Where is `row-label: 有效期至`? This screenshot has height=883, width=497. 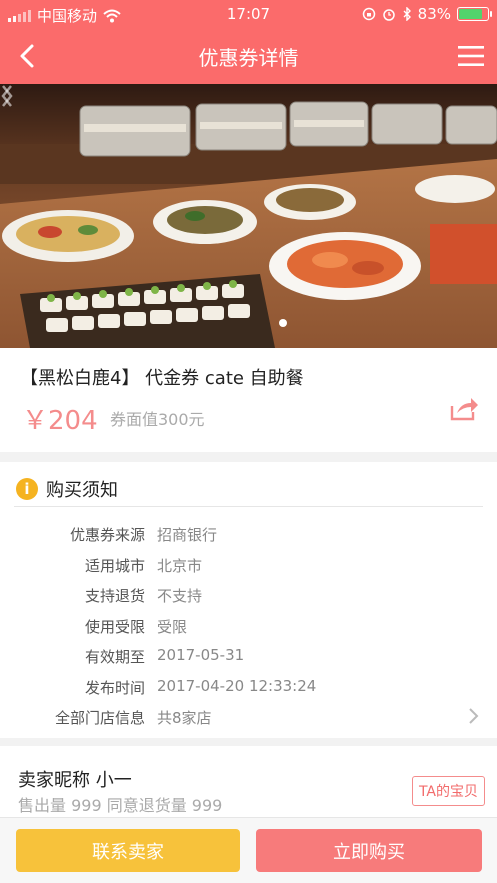
row-label: 有效期至 is located at coordinates (114, 657).